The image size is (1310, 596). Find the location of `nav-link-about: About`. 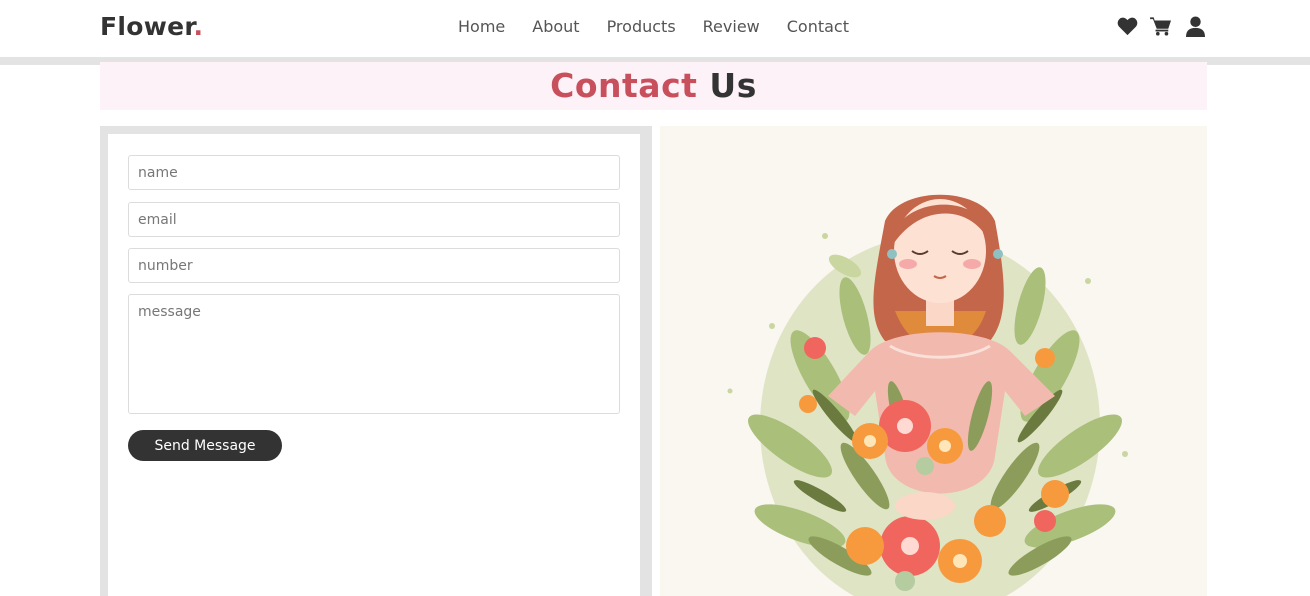

nav-link-about: About is located at coordinates (555, 26).